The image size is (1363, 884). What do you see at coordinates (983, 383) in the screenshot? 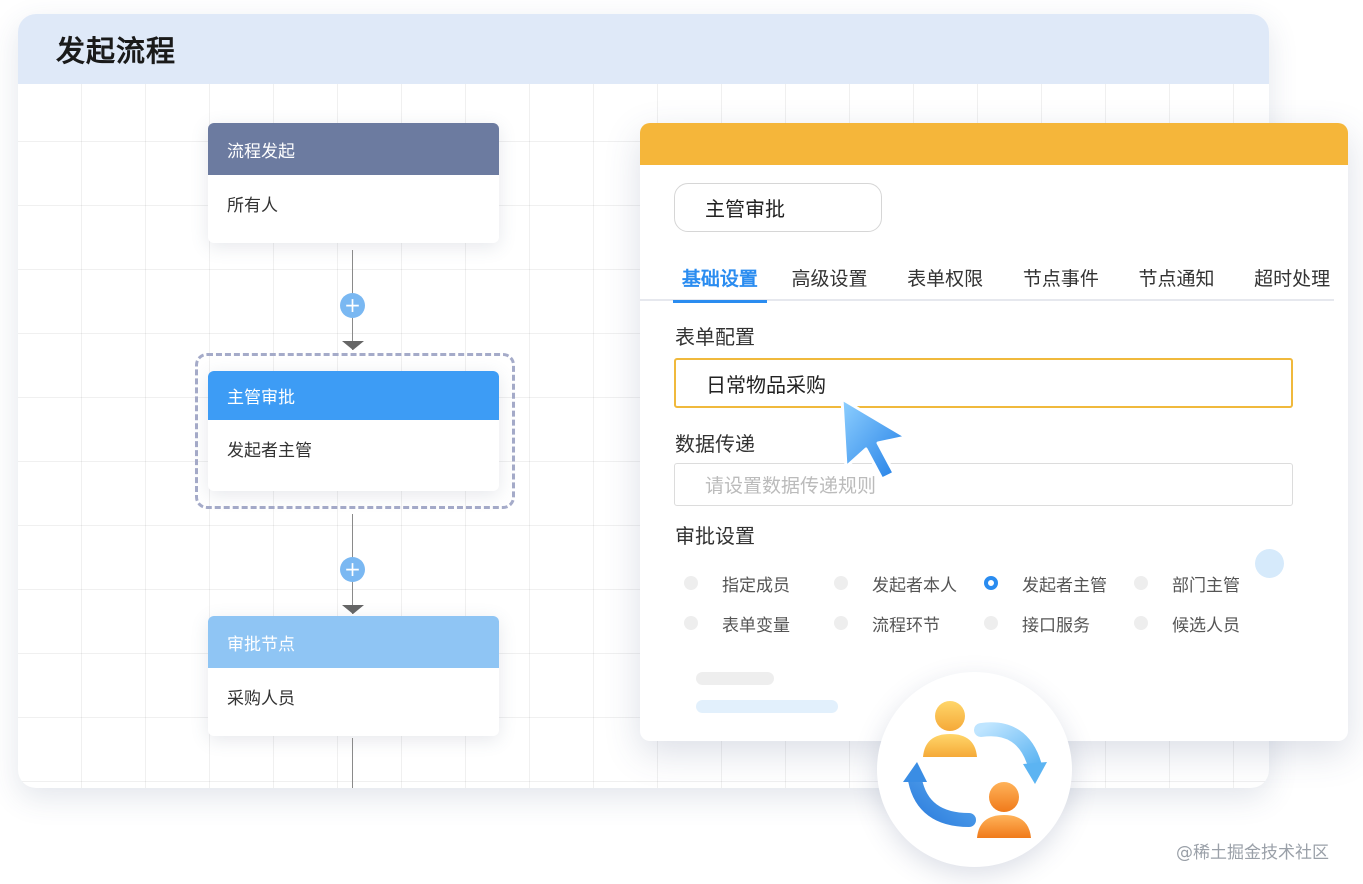
I see `form-config-select: 日常物品采购` at bounding box center [983, 383].